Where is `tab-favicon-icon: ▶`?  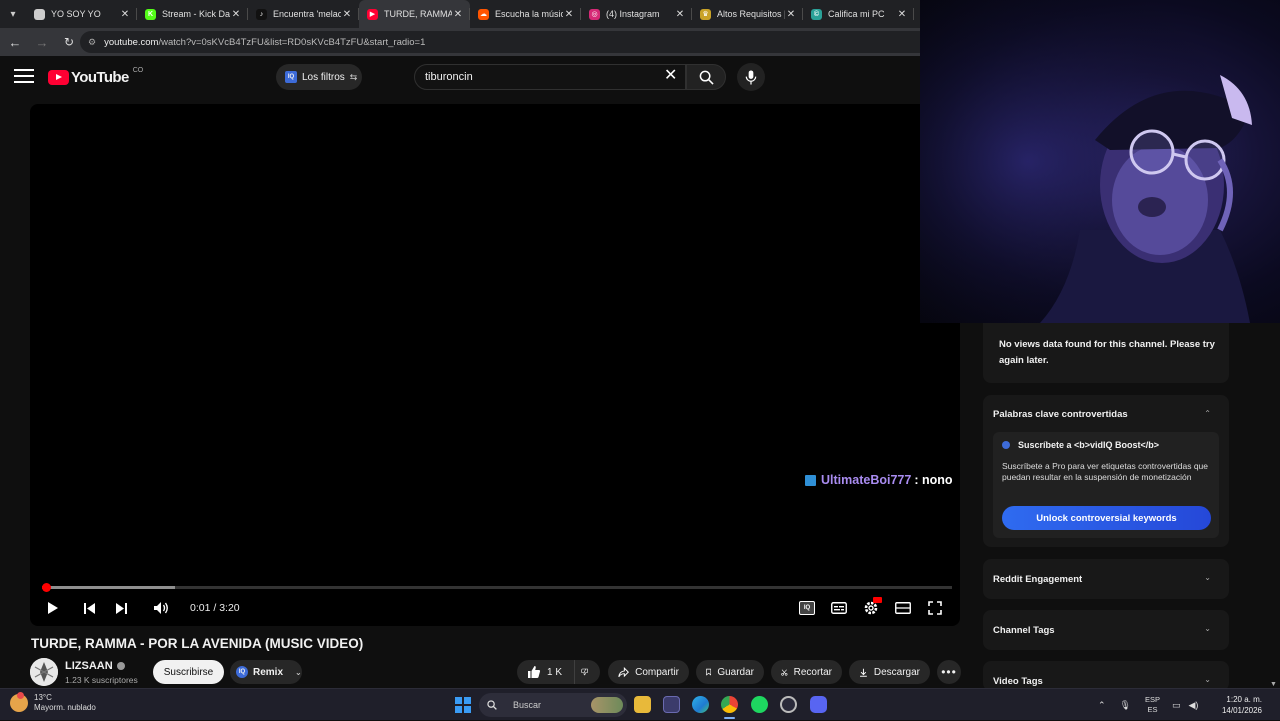 tab-favicon-icon: ▶ is located at coordinates (372, 14).